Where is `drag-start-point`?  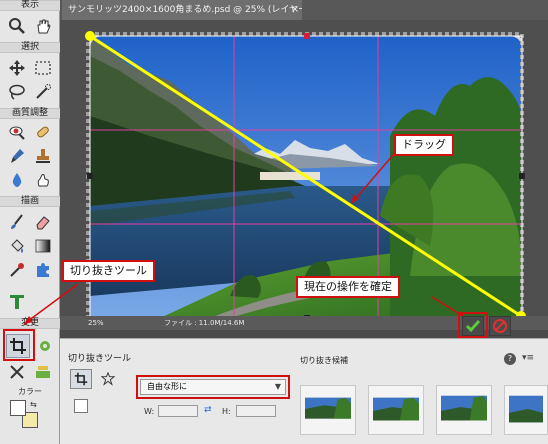 drag-start-point is located at coordinates (90, 36).